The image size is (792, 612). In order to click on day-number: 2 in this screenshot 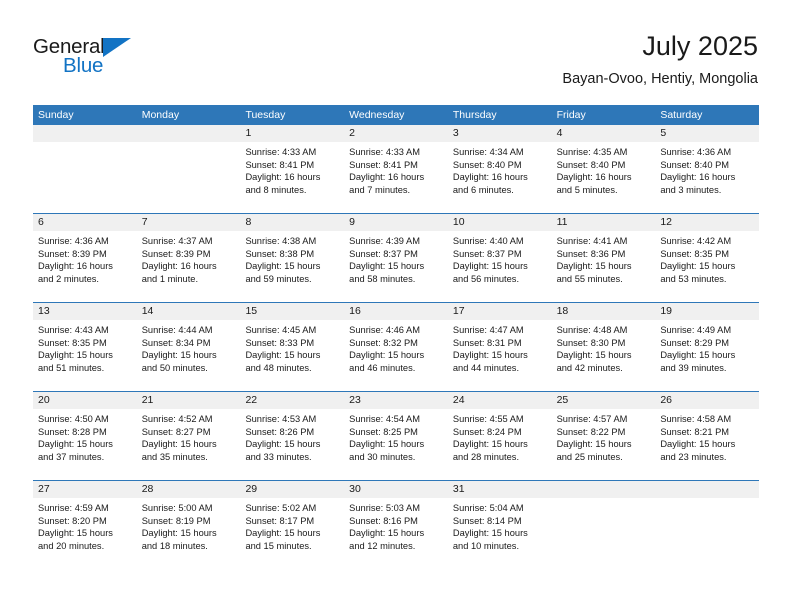, I will do `click(396, 133)`.